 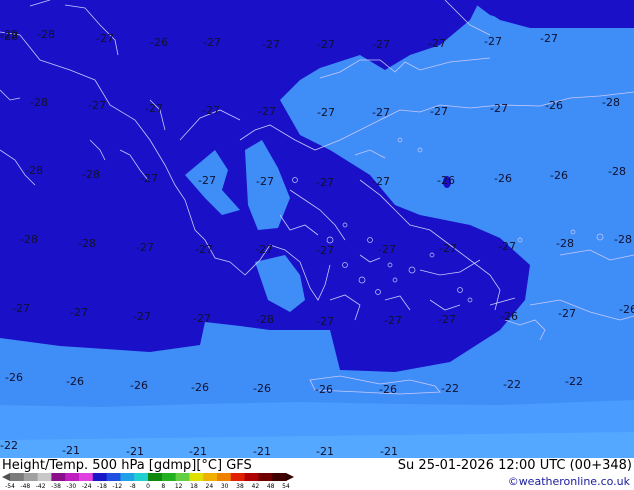 What do you see at coordinates (133, 486) in the screenshot?
I see `colorbar-tick-label: -8` at bounding box center [133, 486].